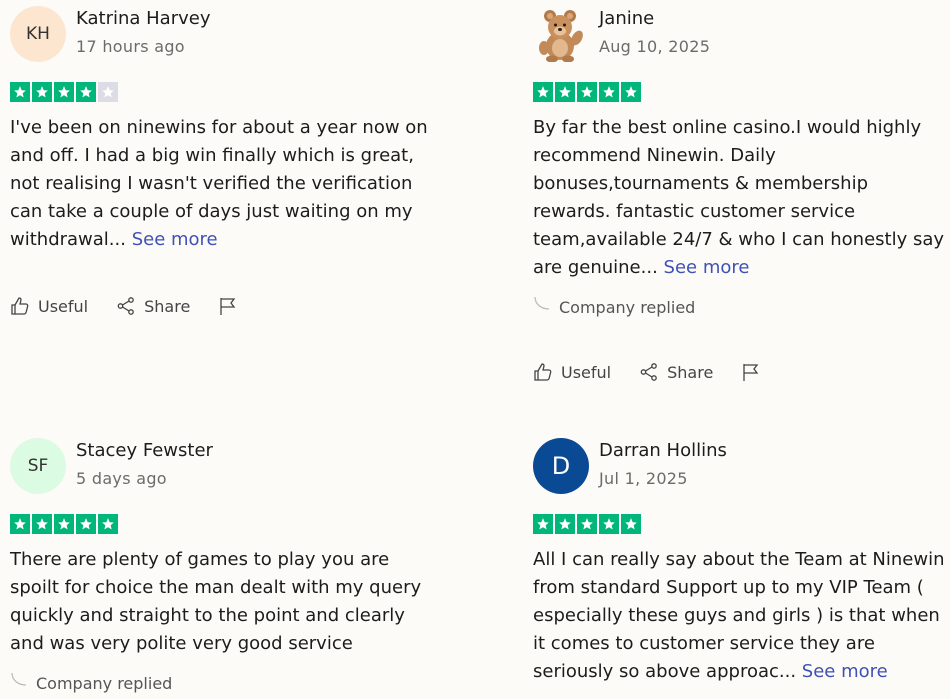  Describe the element at coordinates (225, 473) in the screenshot. I see `review-header: SF Stacey Fewster 5 days ago` at that location.